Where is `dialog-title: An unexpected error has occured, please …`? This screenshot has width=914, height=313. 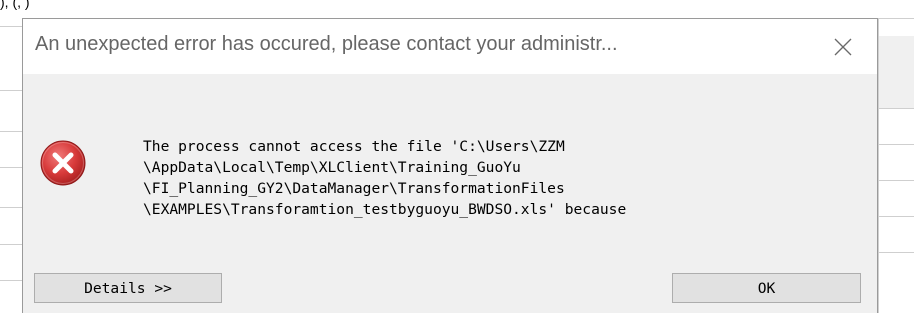
dialog-title: An unexpected error has occured, please … is located at coordinates (326, 44).